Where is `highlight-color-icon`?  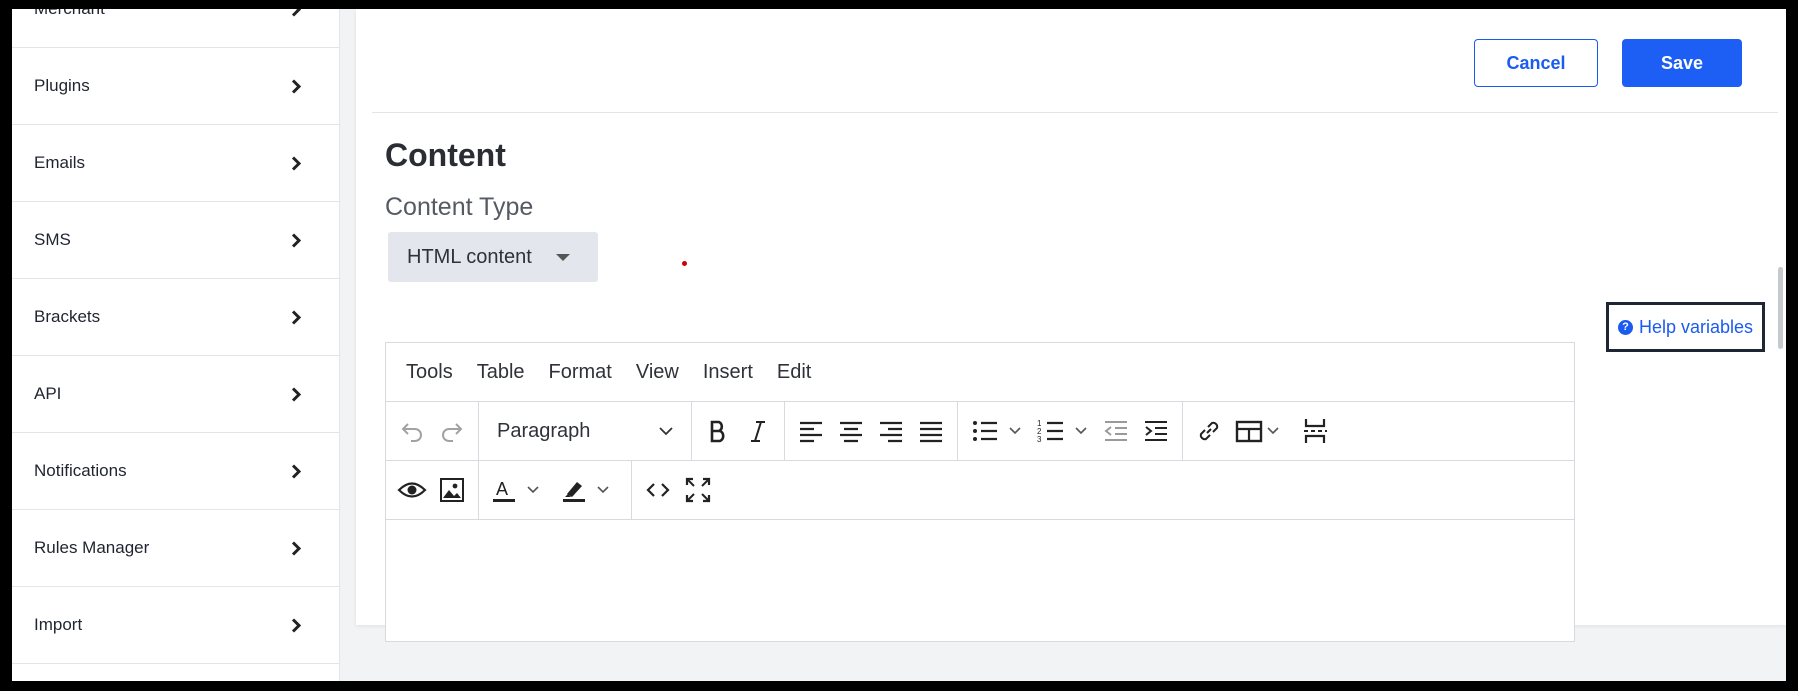
highlight-color-icon is located at coordinates (590, 490).